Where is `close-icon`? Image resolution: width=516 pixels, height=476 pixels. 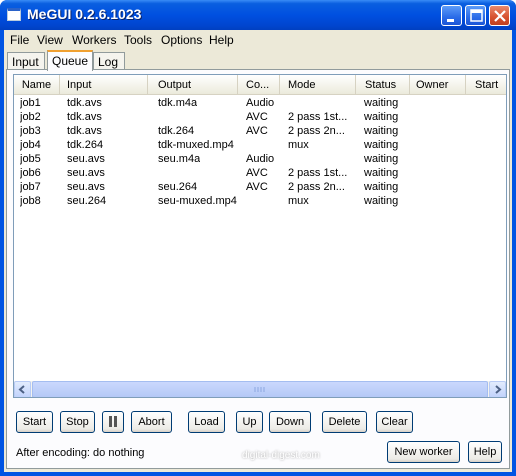 close-icon is located at coordinates (500, 16).